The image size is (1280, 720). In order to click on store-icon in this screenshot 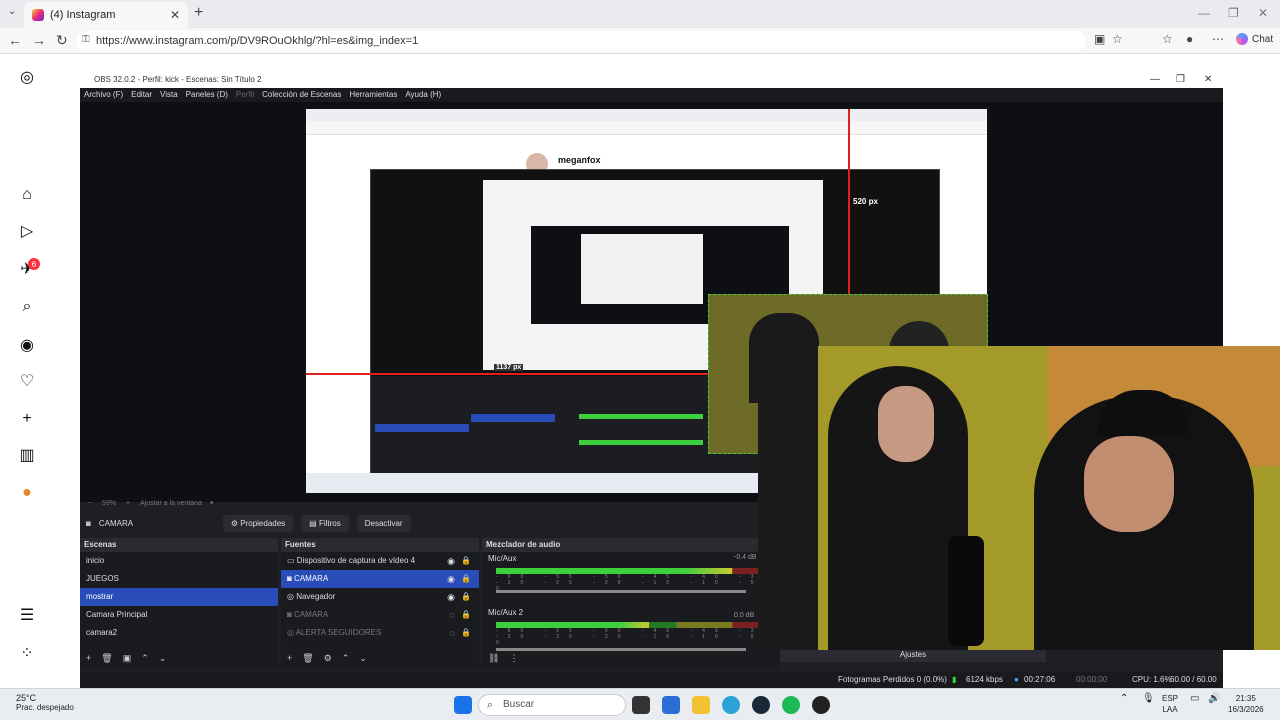, I will do `click(671, 705)`.